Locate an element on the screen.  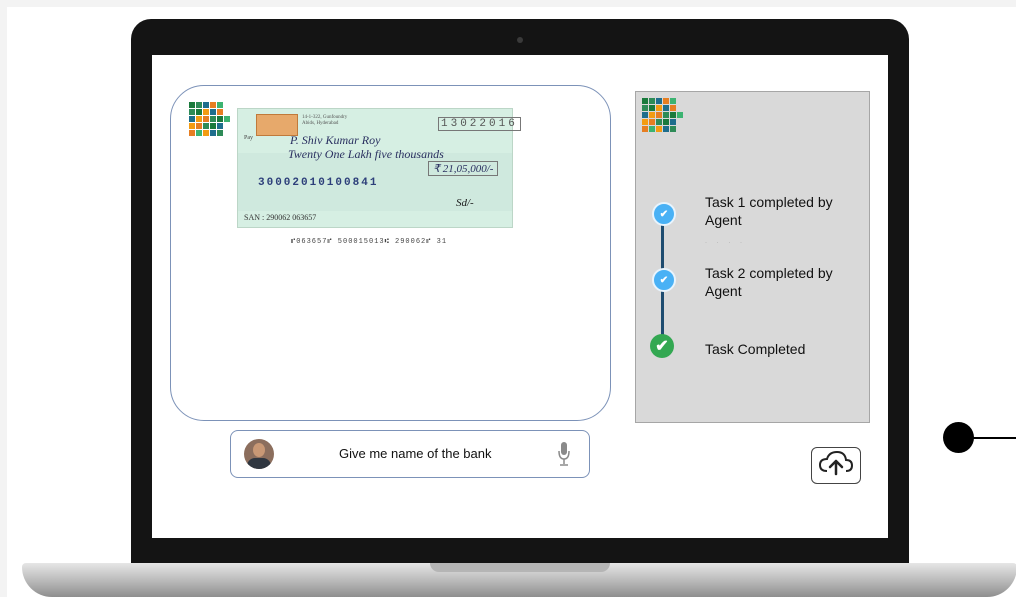
agent-logo-icon is located at coordinates (662, 115).